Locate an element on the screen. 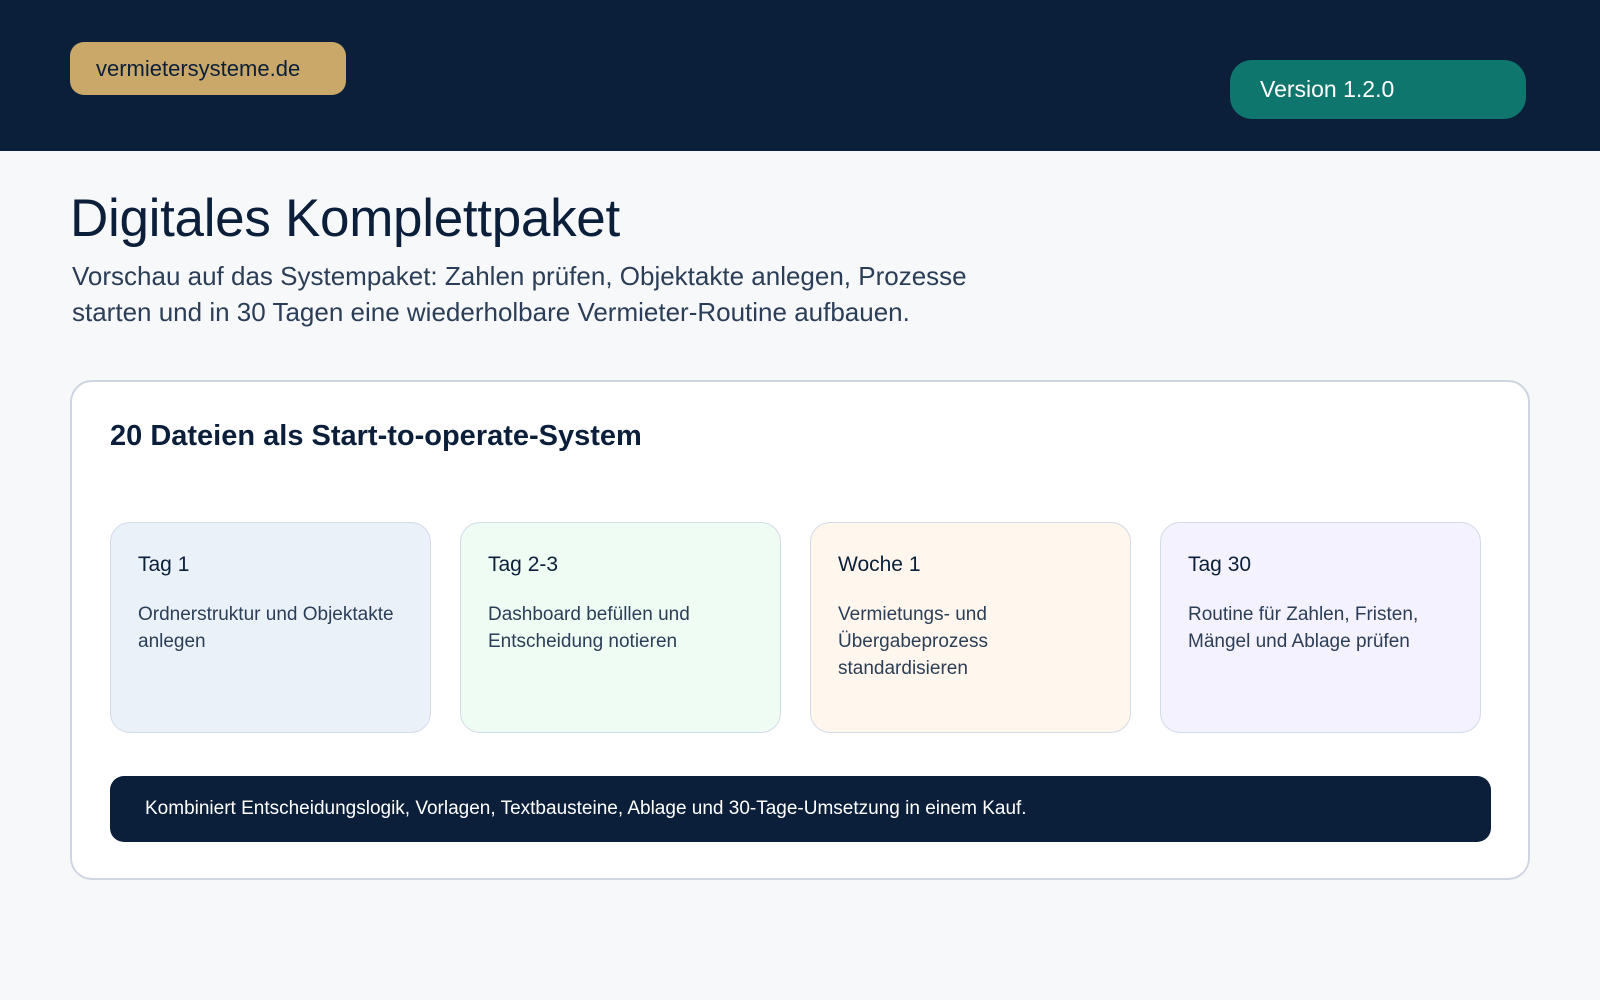 The image size is (1600, 1000). step-title: Woche 1 is located at coordinates (879, 564).